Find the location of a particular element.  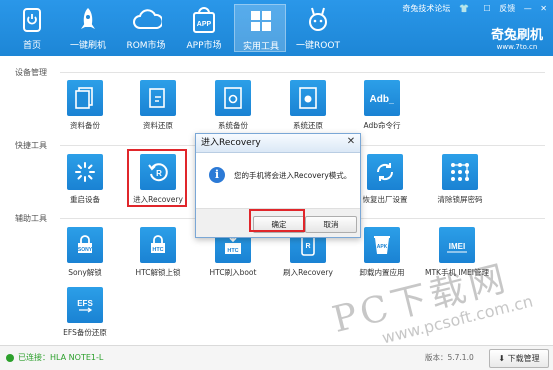

document-backup-icon is located at coordinates (84, 98).